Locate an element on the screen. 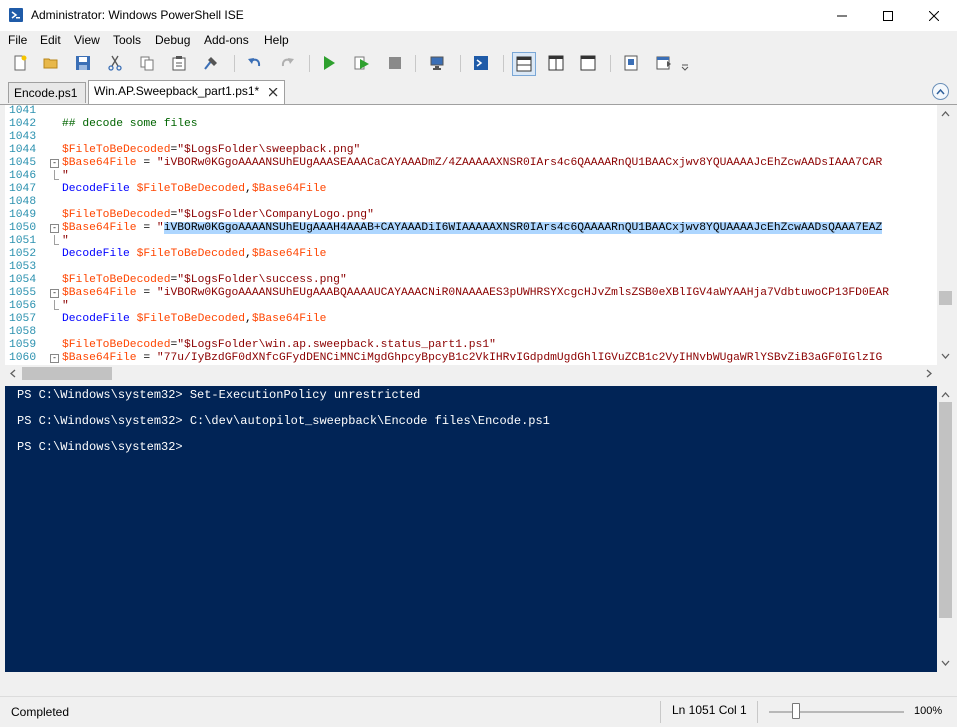 Image resolution: width=957 pixels, height=727 pixels. minimize-button is located at coordinates (842, 15).